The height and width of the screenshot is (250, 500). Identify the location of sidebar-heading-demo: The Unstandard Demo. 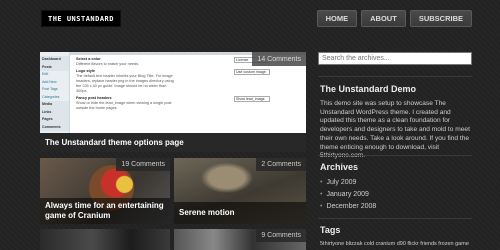
(368, 89).